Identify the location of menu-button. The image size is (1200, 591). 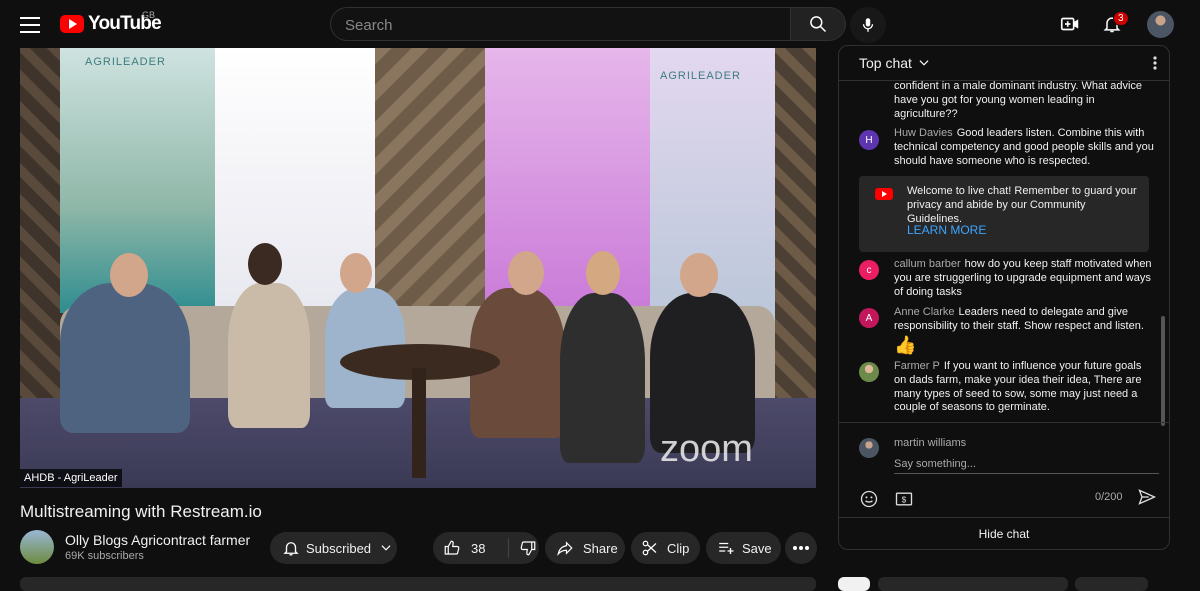
(30, 23).